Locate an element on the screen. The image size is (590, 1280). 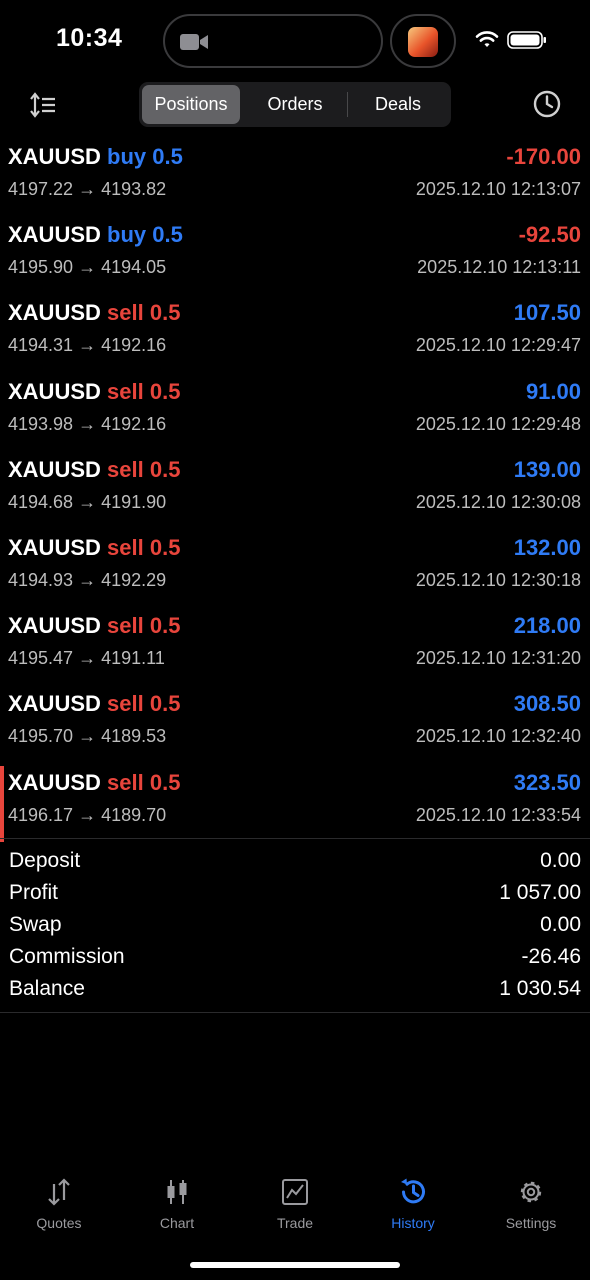
home-indicator is located at coordinates (295, 1265).